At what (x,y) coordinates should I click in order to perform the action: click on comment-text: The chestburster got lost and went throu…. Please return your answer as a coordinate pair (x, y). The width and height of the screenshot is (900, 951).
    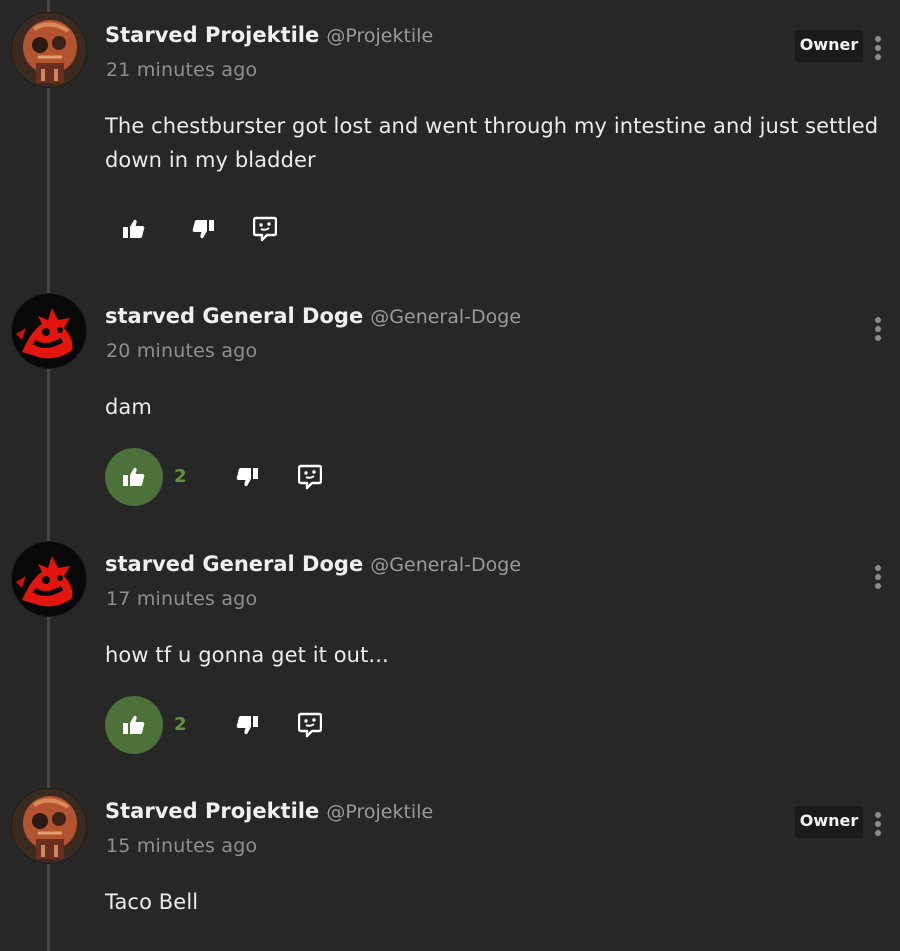
    Looking at the image, I should click on (492, 143).